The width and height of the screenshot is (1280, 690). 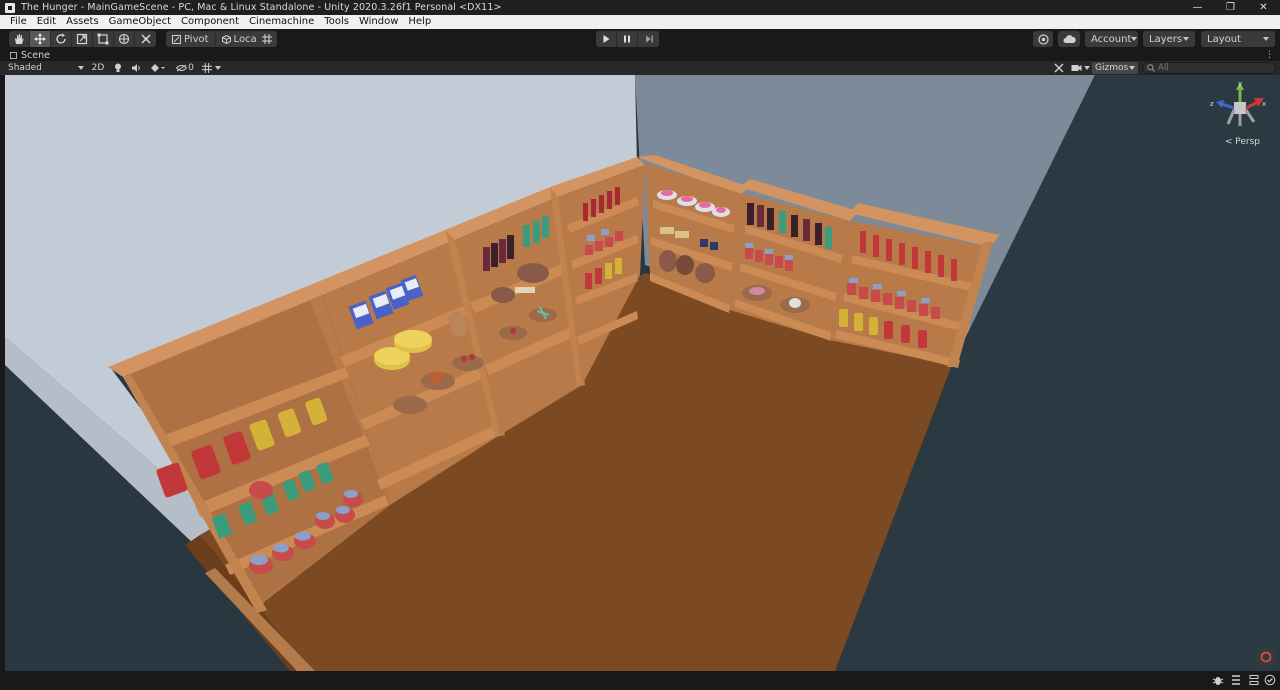 I want to click on step-icon, so click(x=648, y=39).